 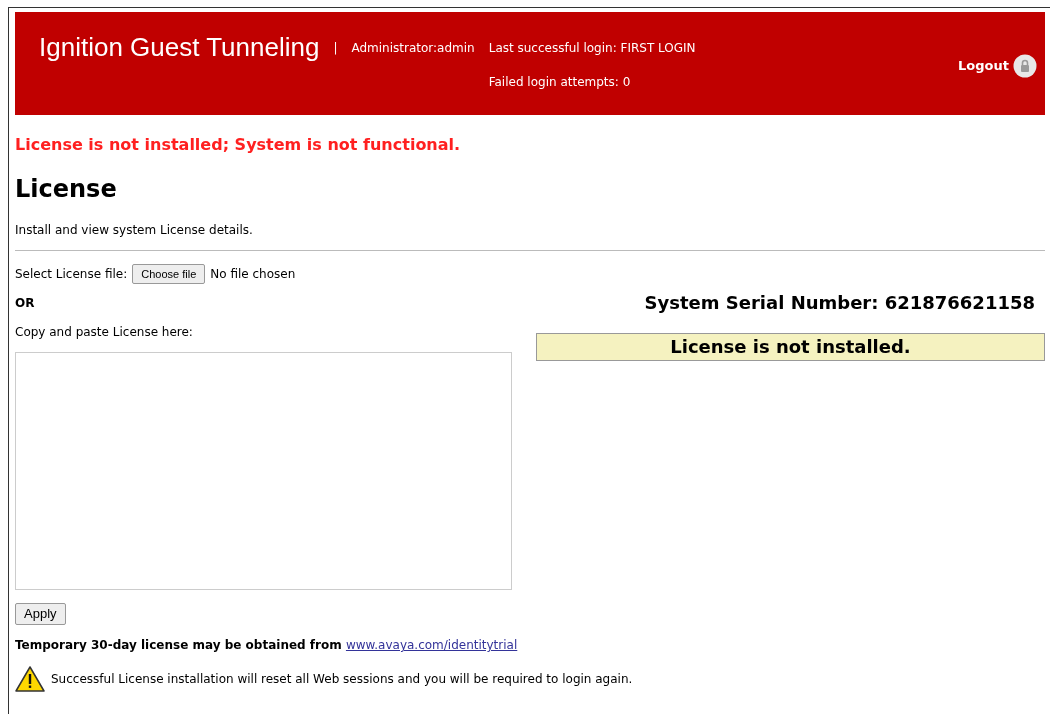 What do you see at coordinates (25, 303) in the screenshot?
I see `or-label: OR` at bounding box center [25, 303].